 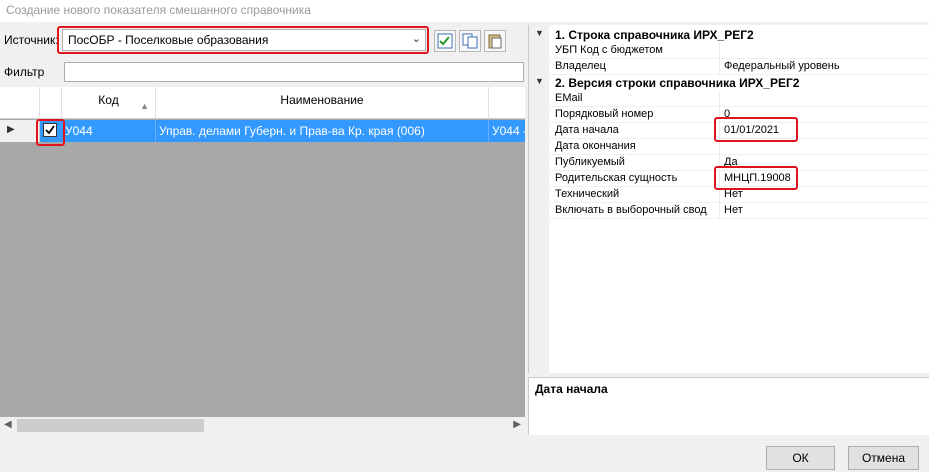 I want to click on property-description-panel: Дата начала, so click(x=728, y=406).